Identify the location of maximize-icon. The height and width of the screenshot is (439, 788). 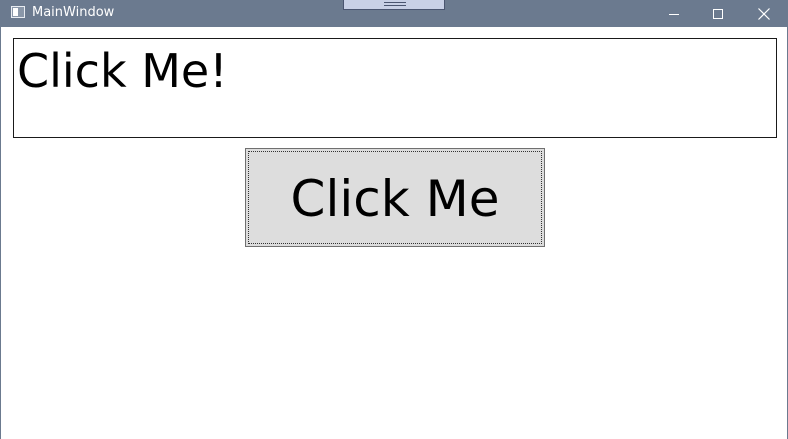
(718, 13).